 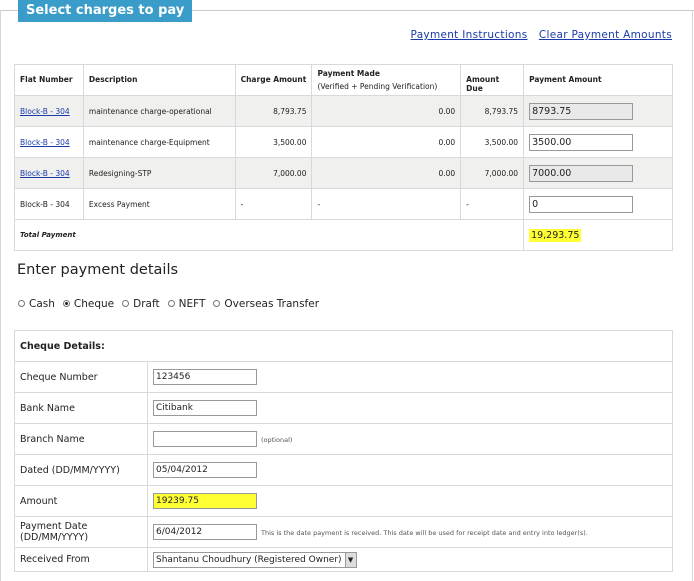 What do you see at coordinates (81, 559) in the screenshot?
I see `received-from-label: Received From` at bounding box center [81, 559].